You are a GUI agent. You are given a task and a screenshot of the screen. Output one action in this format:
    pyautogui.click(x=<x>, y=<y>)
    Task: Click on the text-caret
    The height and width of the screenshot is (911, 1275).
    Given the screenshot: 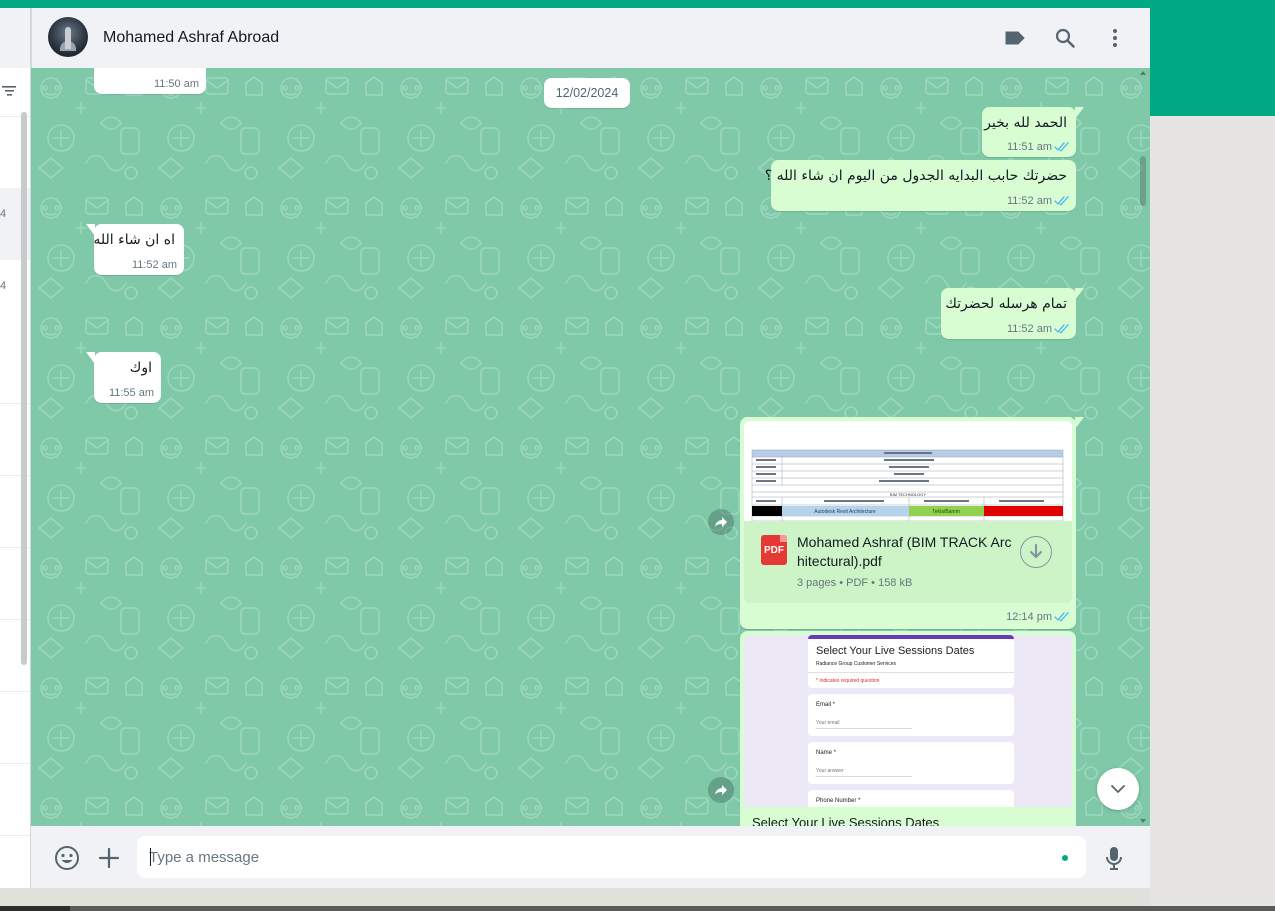 What is the action you would take?
    pyautogui.click(x=150, y=857)
    